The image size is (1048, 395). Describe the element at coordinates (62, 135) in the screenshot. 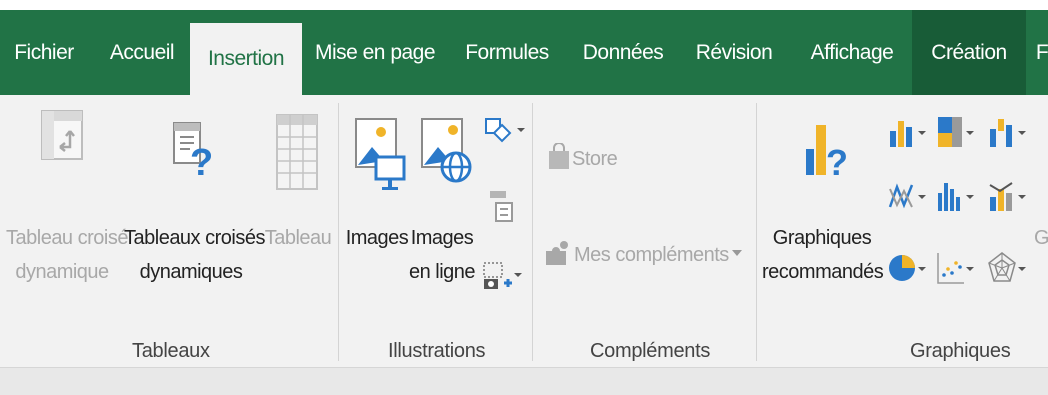

I see `pivottable-icon` at that location.